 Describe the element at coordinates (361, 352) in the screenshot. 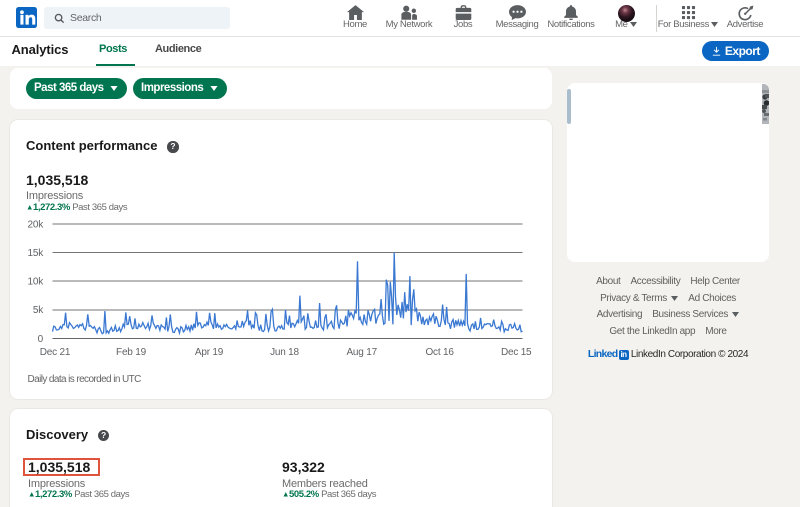

I see `svg-text: Aug 17` at that location.